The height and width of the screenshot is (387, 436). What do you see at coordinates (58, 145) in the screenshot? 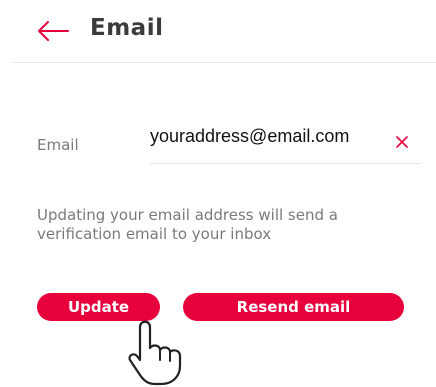
I see `email-label: Email` at bounding box center [58, 145].